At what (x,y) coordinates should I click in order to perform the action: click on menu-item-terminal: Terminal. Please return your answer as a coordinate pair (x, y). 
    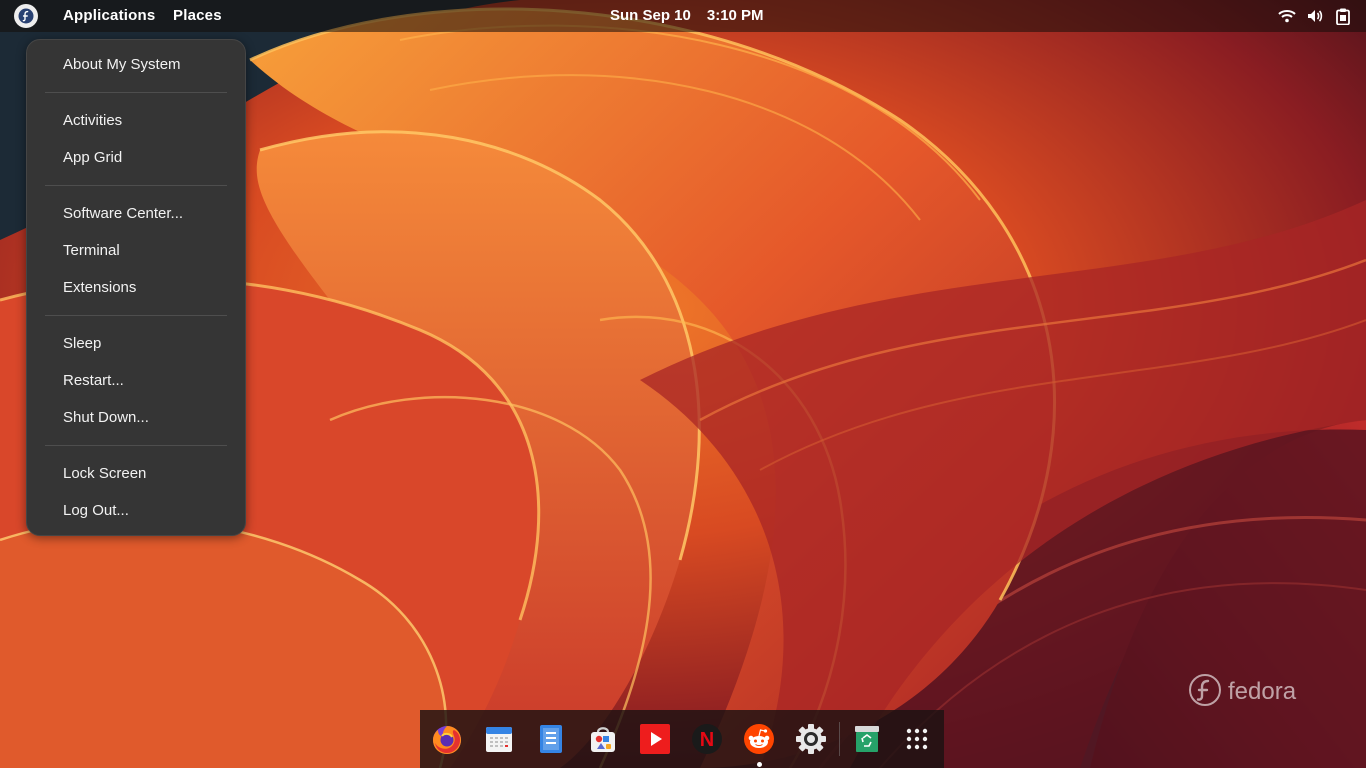
    Looking at the image, I should click on (91, 250).